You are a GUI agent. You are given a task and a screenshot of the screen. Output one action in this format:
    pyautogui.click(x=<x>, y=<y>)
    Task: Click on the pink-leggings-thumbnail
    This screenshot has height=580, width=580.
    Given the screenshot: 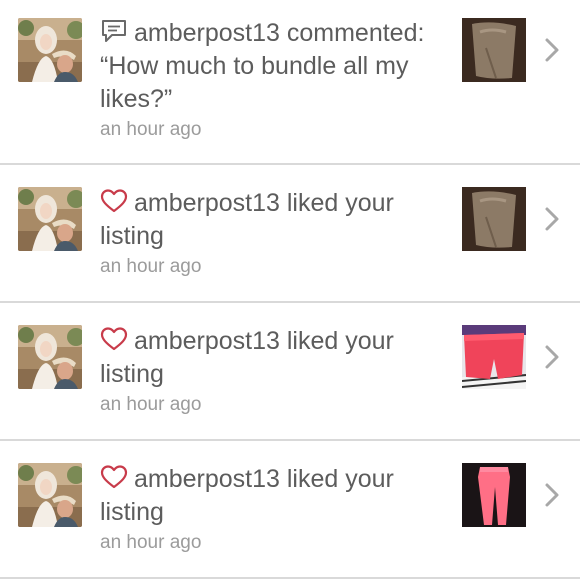 What is the action you would take?
    pyautogui.click(x=494, y=495)
    